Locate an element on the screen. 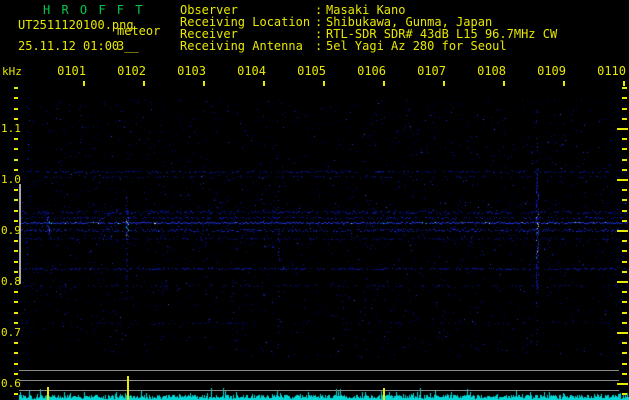  freq-axis-label: 1.1 is located at coordinates (11, 128).